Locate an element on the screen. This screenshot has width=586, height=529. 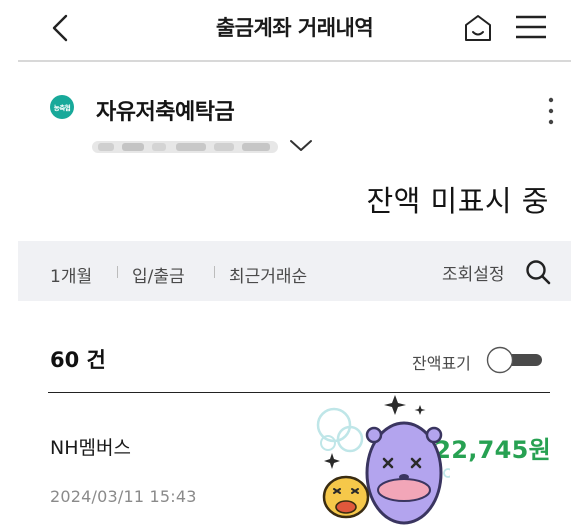
top-header: 출금계좌 거래내역 is located at coordinates (294, 31).